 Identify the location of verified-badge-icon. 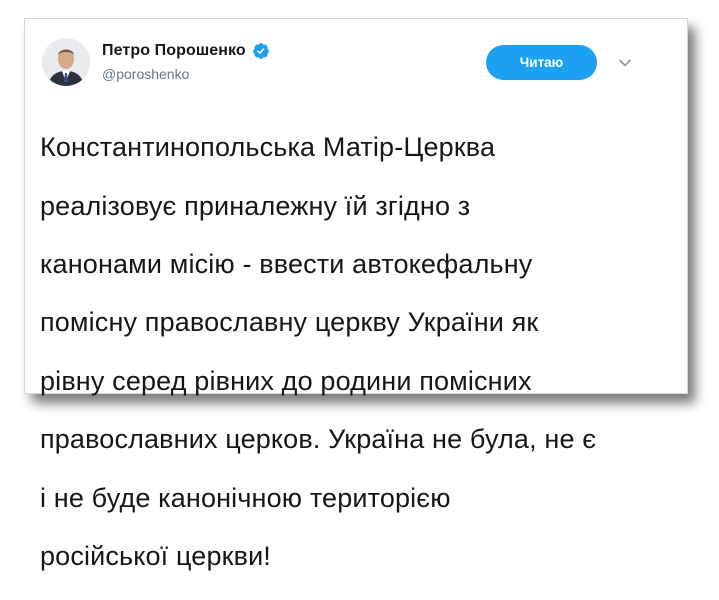
(261, 51).